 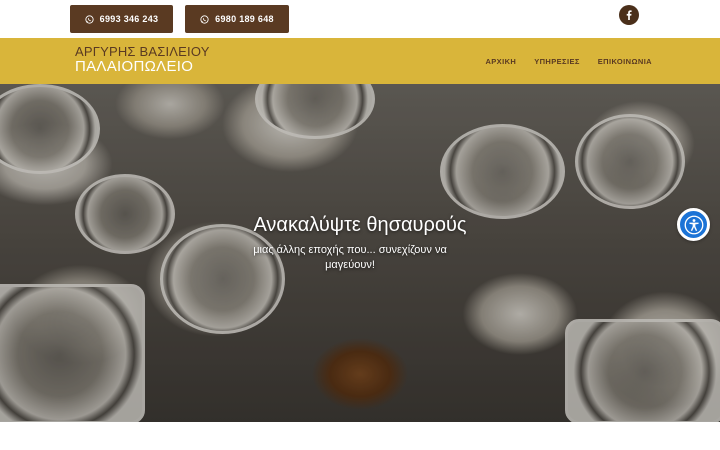 What do you see at coordinates (134, 66) in the screenshot?
I see `brand-tagline: ΠΑΛΑΙΟΠΩΛΕΙΟ` at bounding box center [134, 66].